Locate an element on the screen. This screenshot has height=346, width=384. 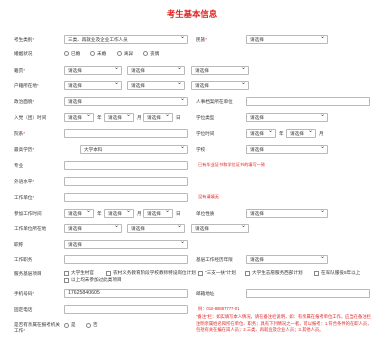
degree-select: 请选择 is located at coordinates (287, 117).